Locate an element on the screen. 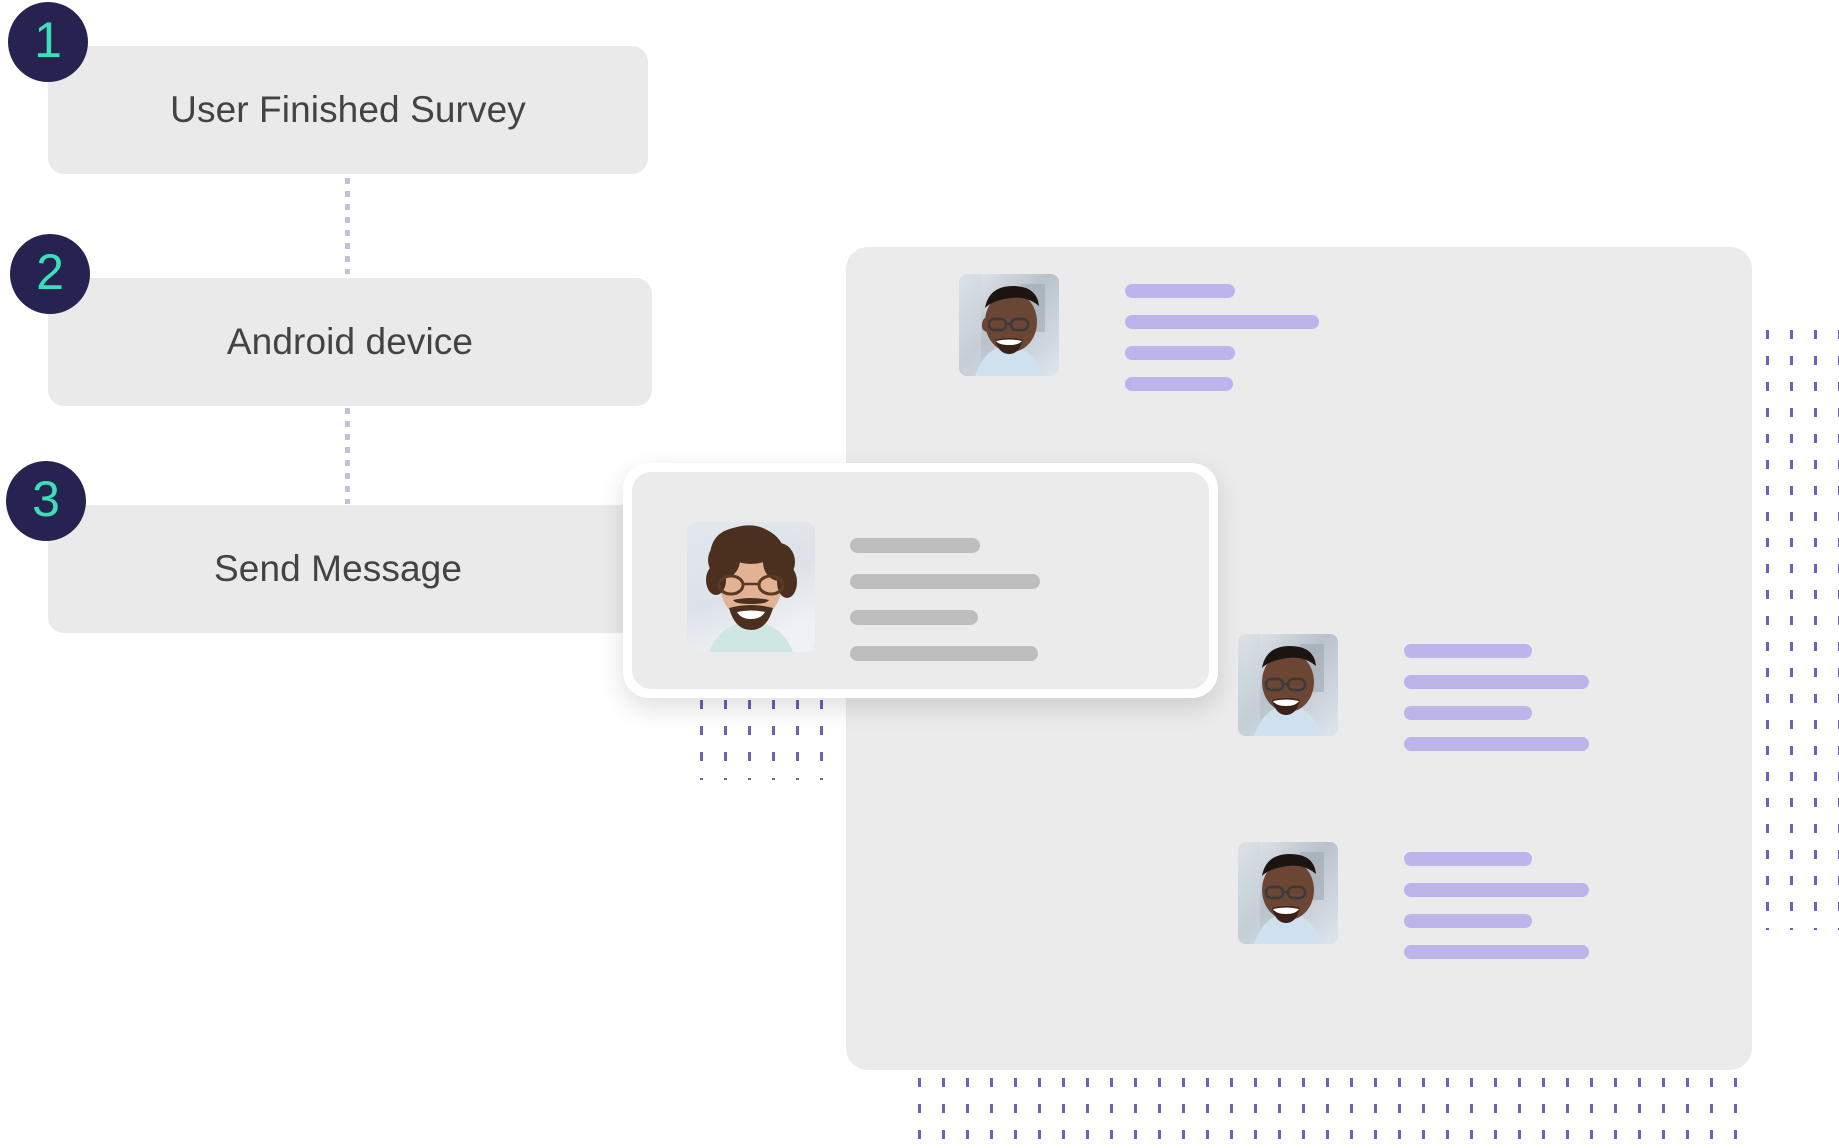 This screenshot has height=1148, width=1839. step-label-2: Android device is located at coordinates (350, 341).